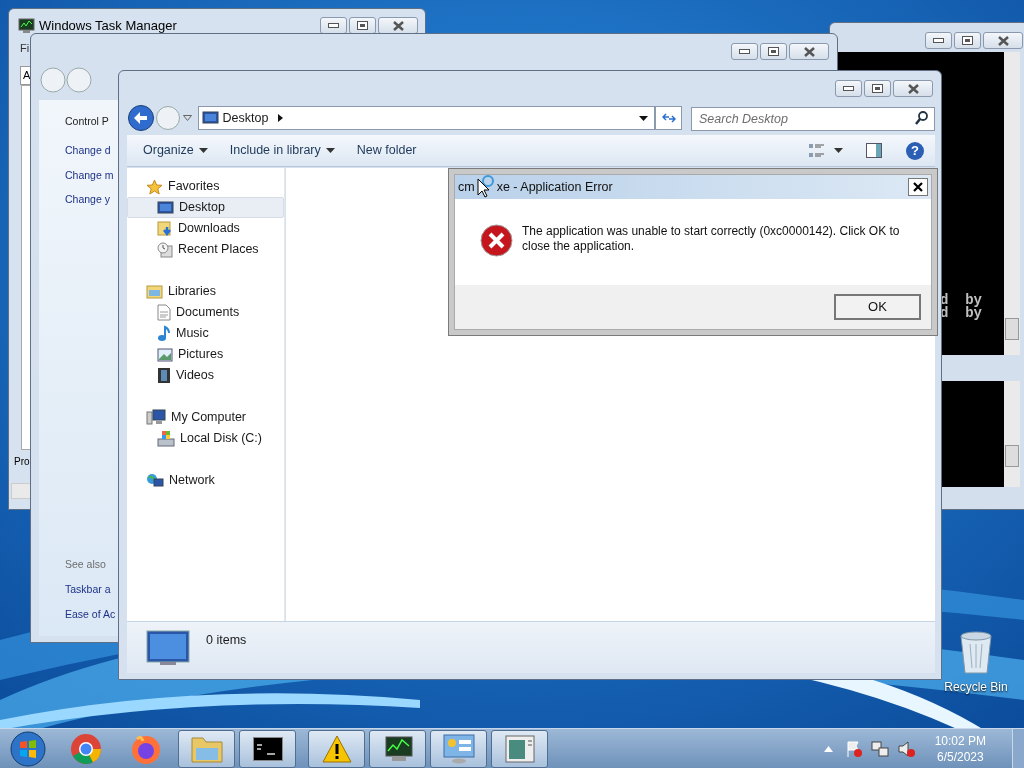  I want to click on caret-icon, so click(838, 150).